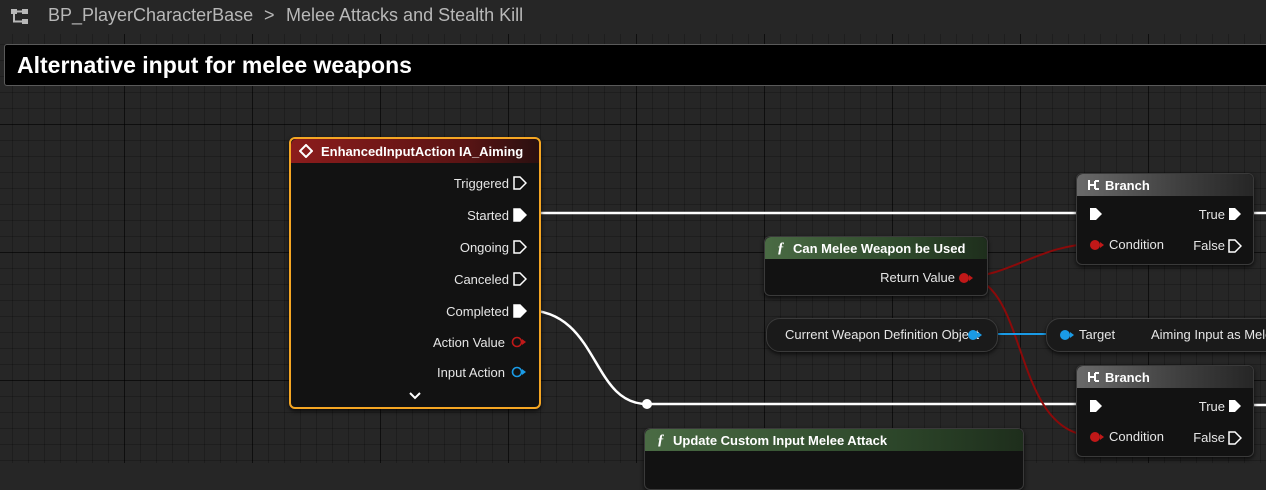 This screenshot has width=1266, height=490. What do you see at coordinates (520, 247) in the screenshot?
I see `exec-pin-ongoing-icon` at bounding box center [520, 247].